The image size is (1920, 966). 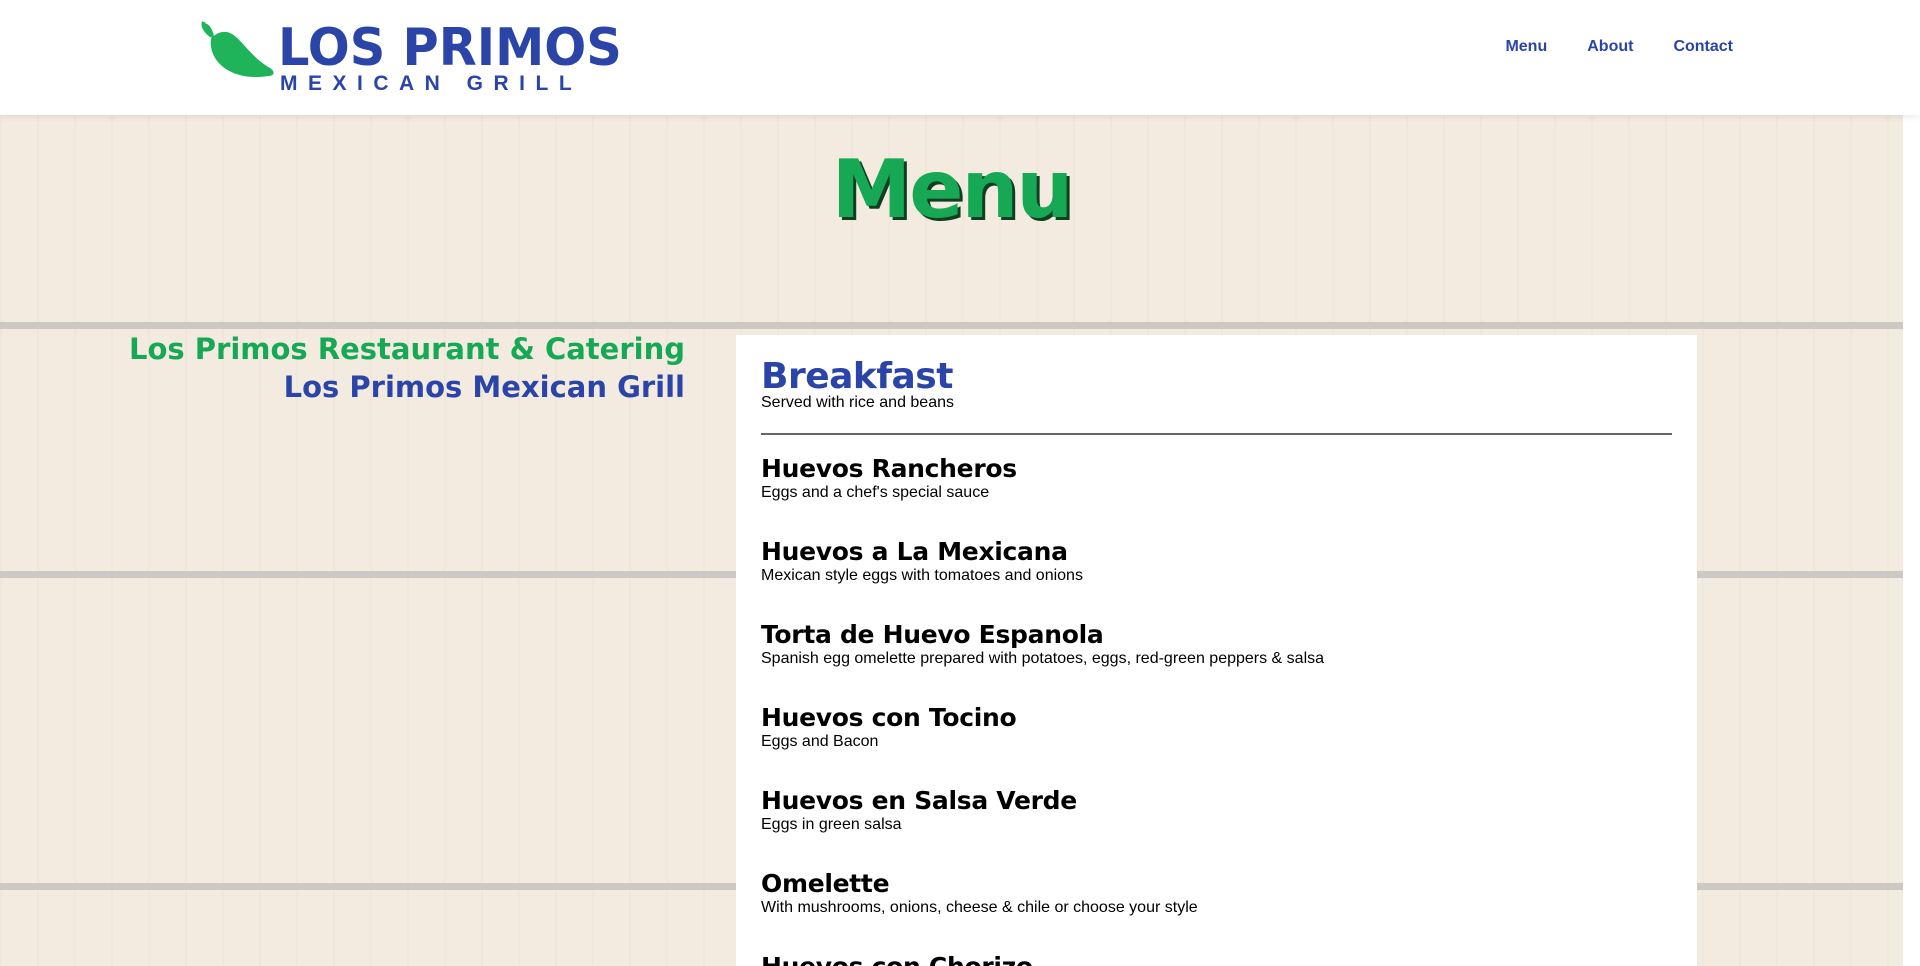 I want to click on menu-item-name: Huevos con Chorizo, so click(x=897, y=959).